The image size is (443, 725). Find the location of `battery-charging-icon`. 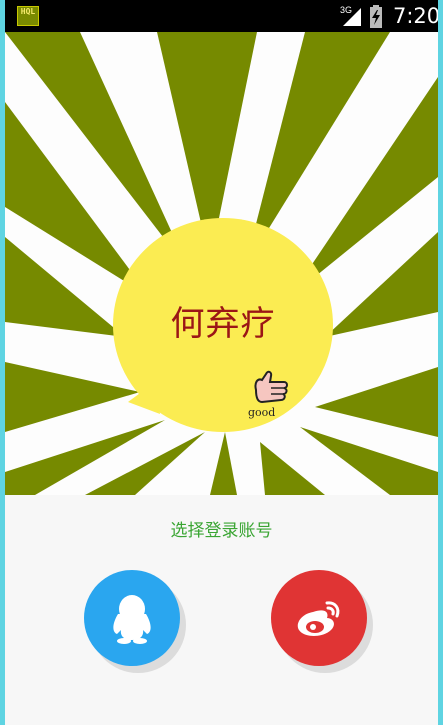

battery-charging-icon is located at coordinates (376, 16).